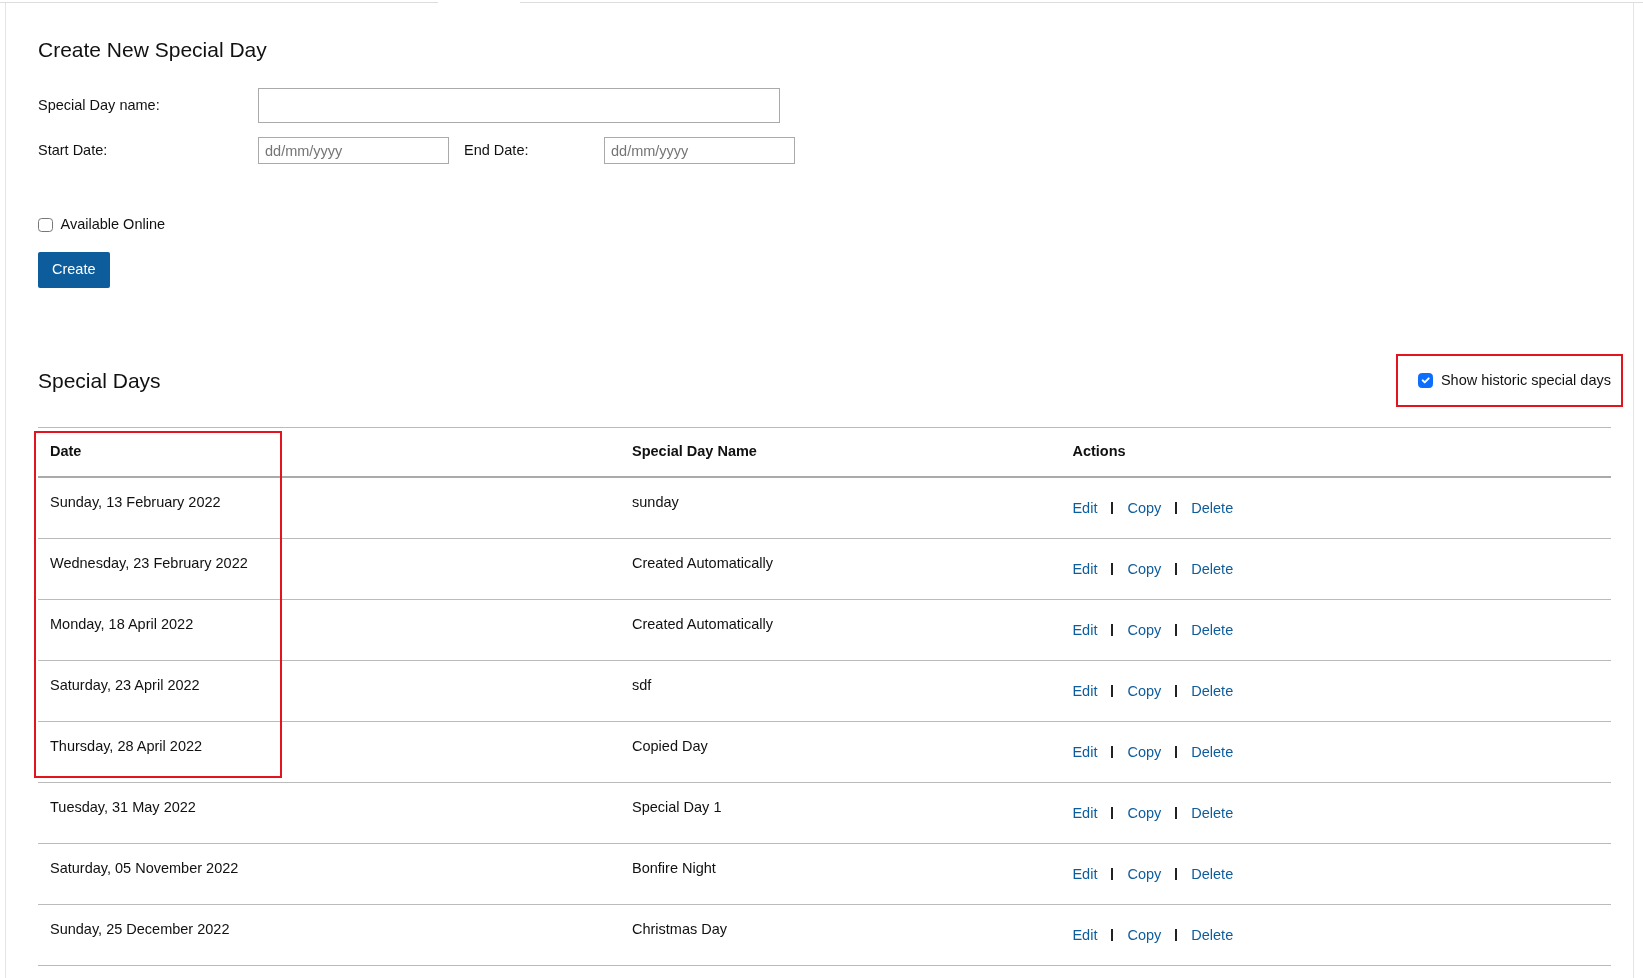 This screenshot has height=978, width=1643. What do you see at coordinates (840, 935) in the screenshot?
I see `name-cell: Christmas Day` at bounding box center [840, 935].